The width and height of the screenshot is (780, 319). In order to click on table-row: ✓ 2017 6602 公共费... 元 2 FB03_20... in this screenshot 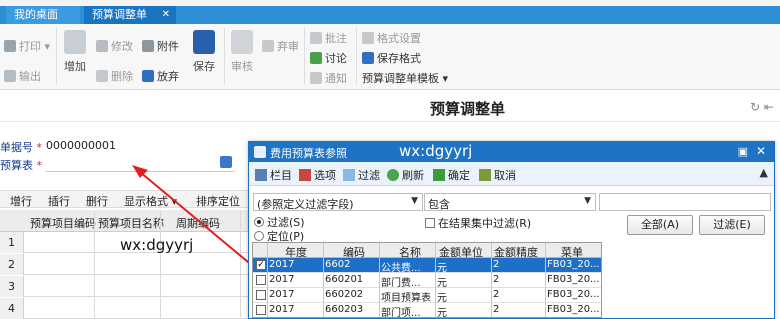, I will do `click(427, 266)`.